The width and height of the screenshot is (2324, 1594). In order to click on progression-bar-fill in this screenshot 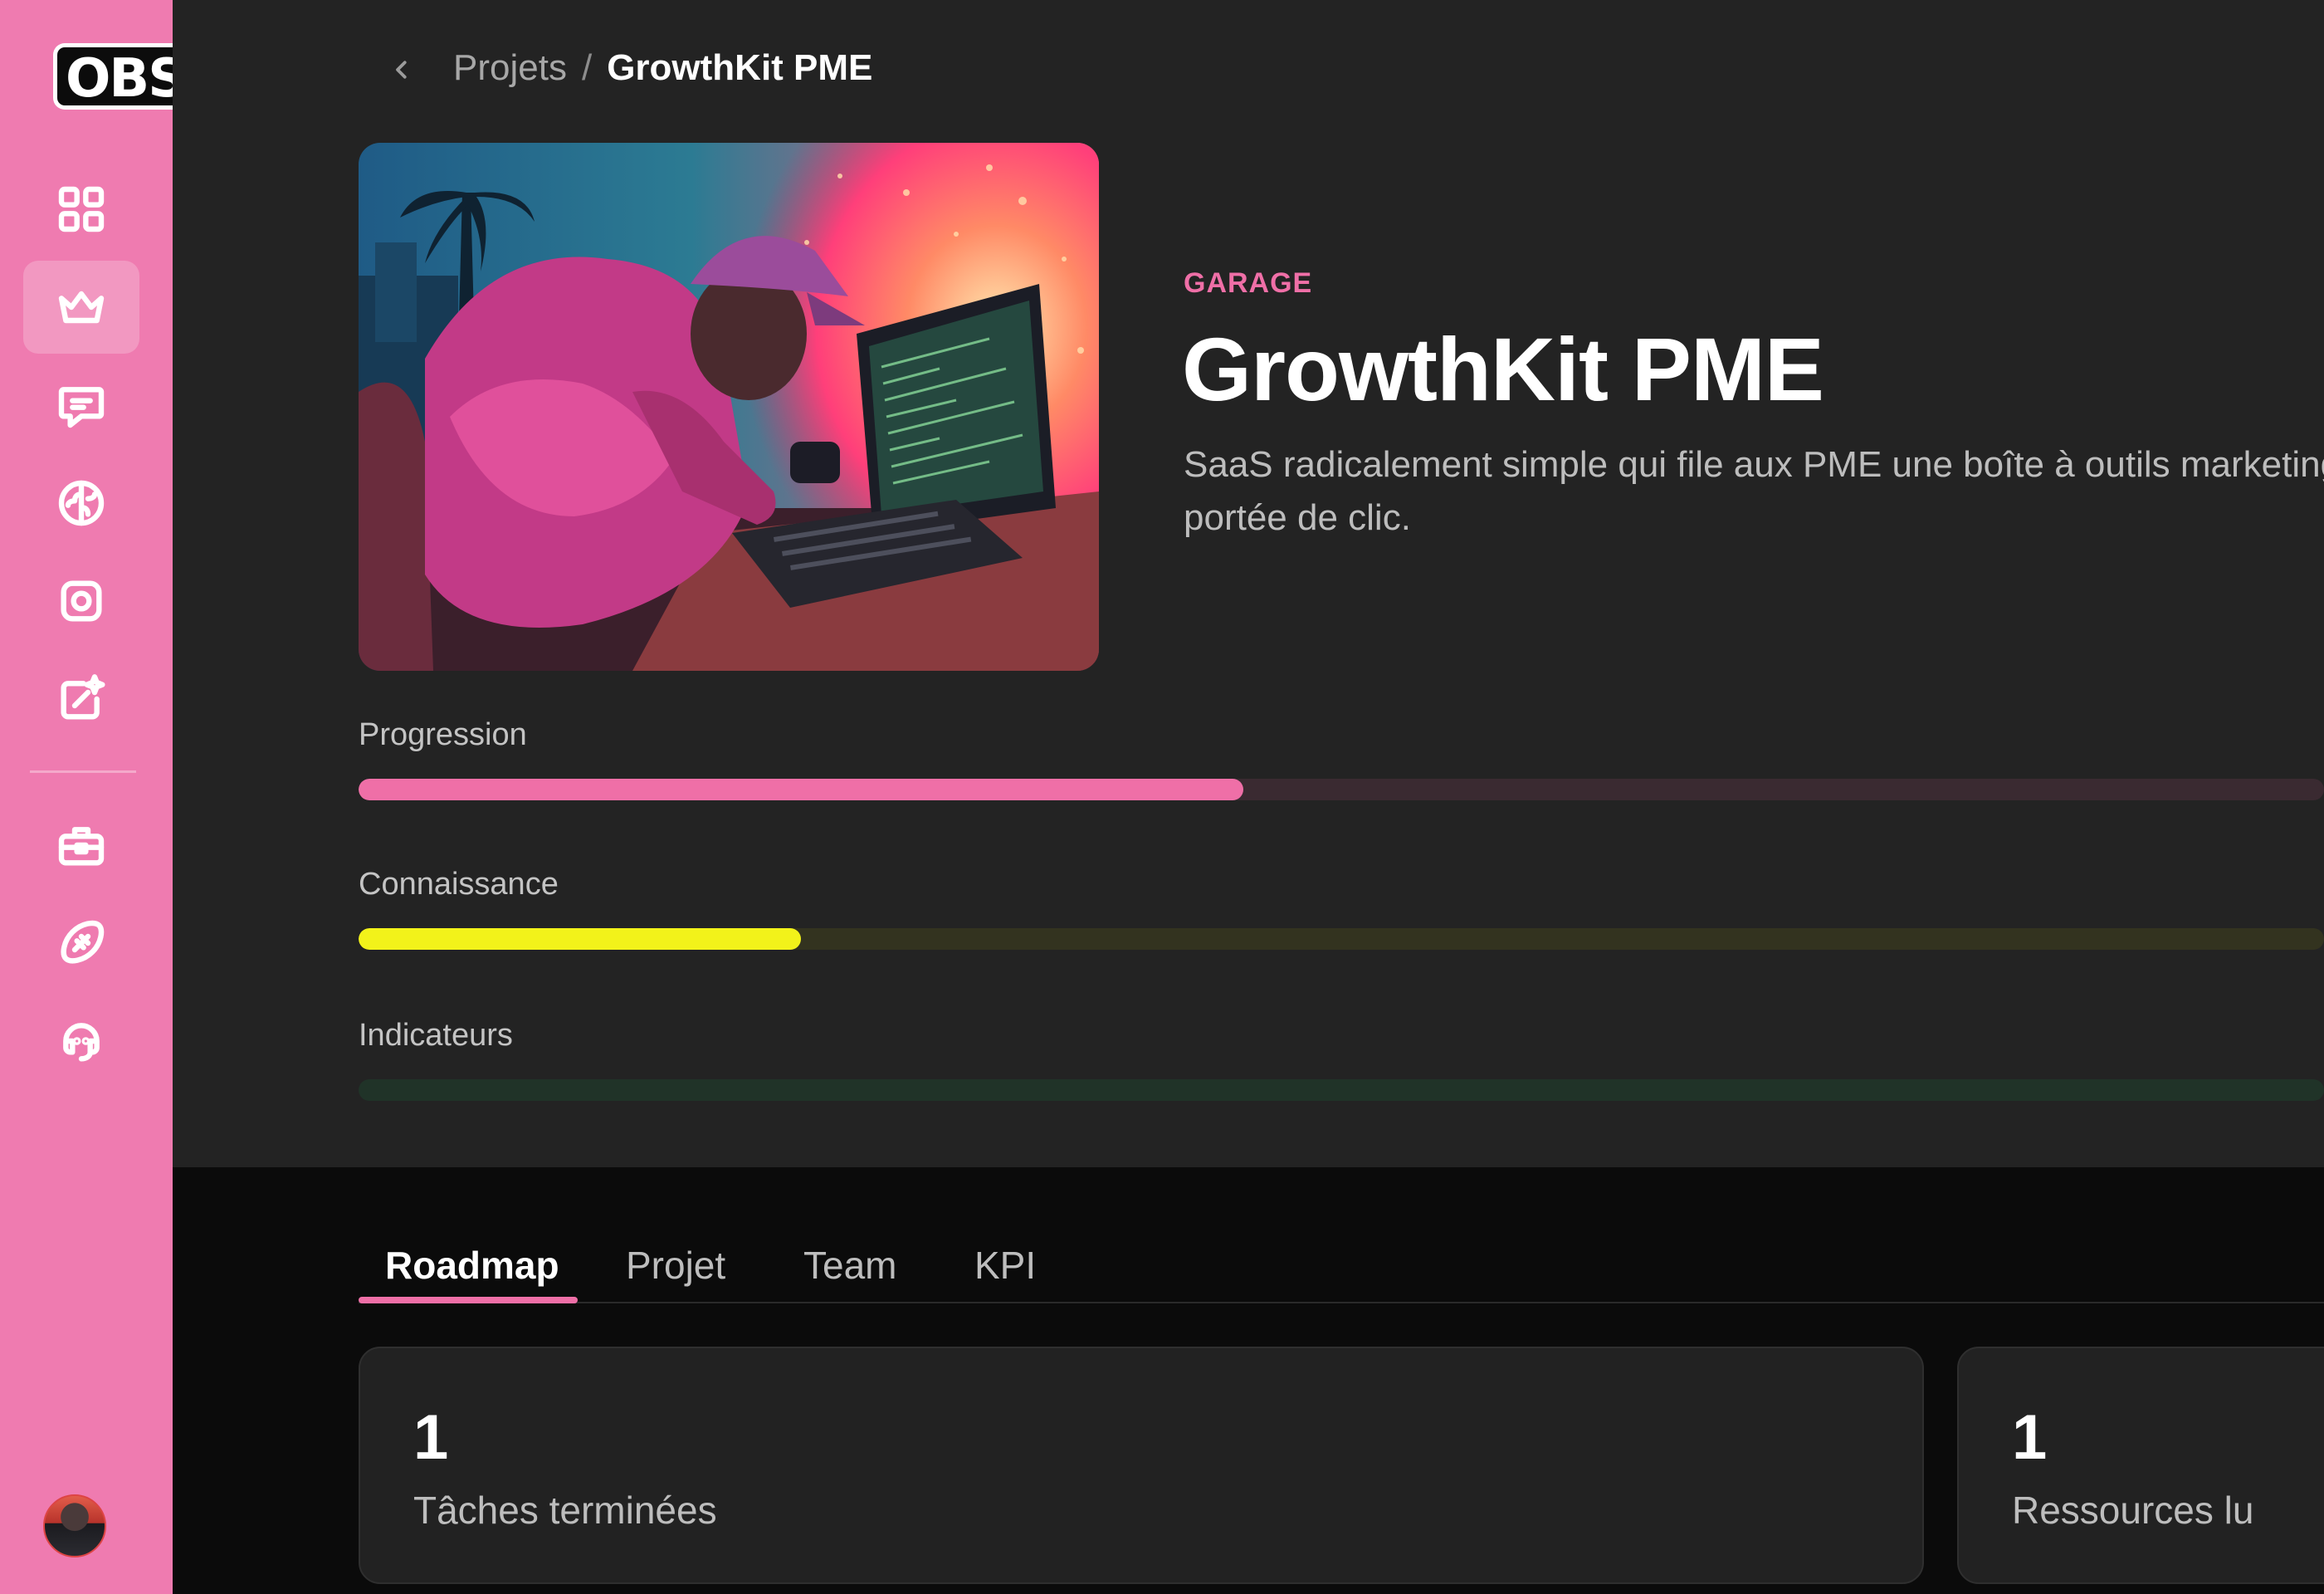, I will do `click(801, 789)`.